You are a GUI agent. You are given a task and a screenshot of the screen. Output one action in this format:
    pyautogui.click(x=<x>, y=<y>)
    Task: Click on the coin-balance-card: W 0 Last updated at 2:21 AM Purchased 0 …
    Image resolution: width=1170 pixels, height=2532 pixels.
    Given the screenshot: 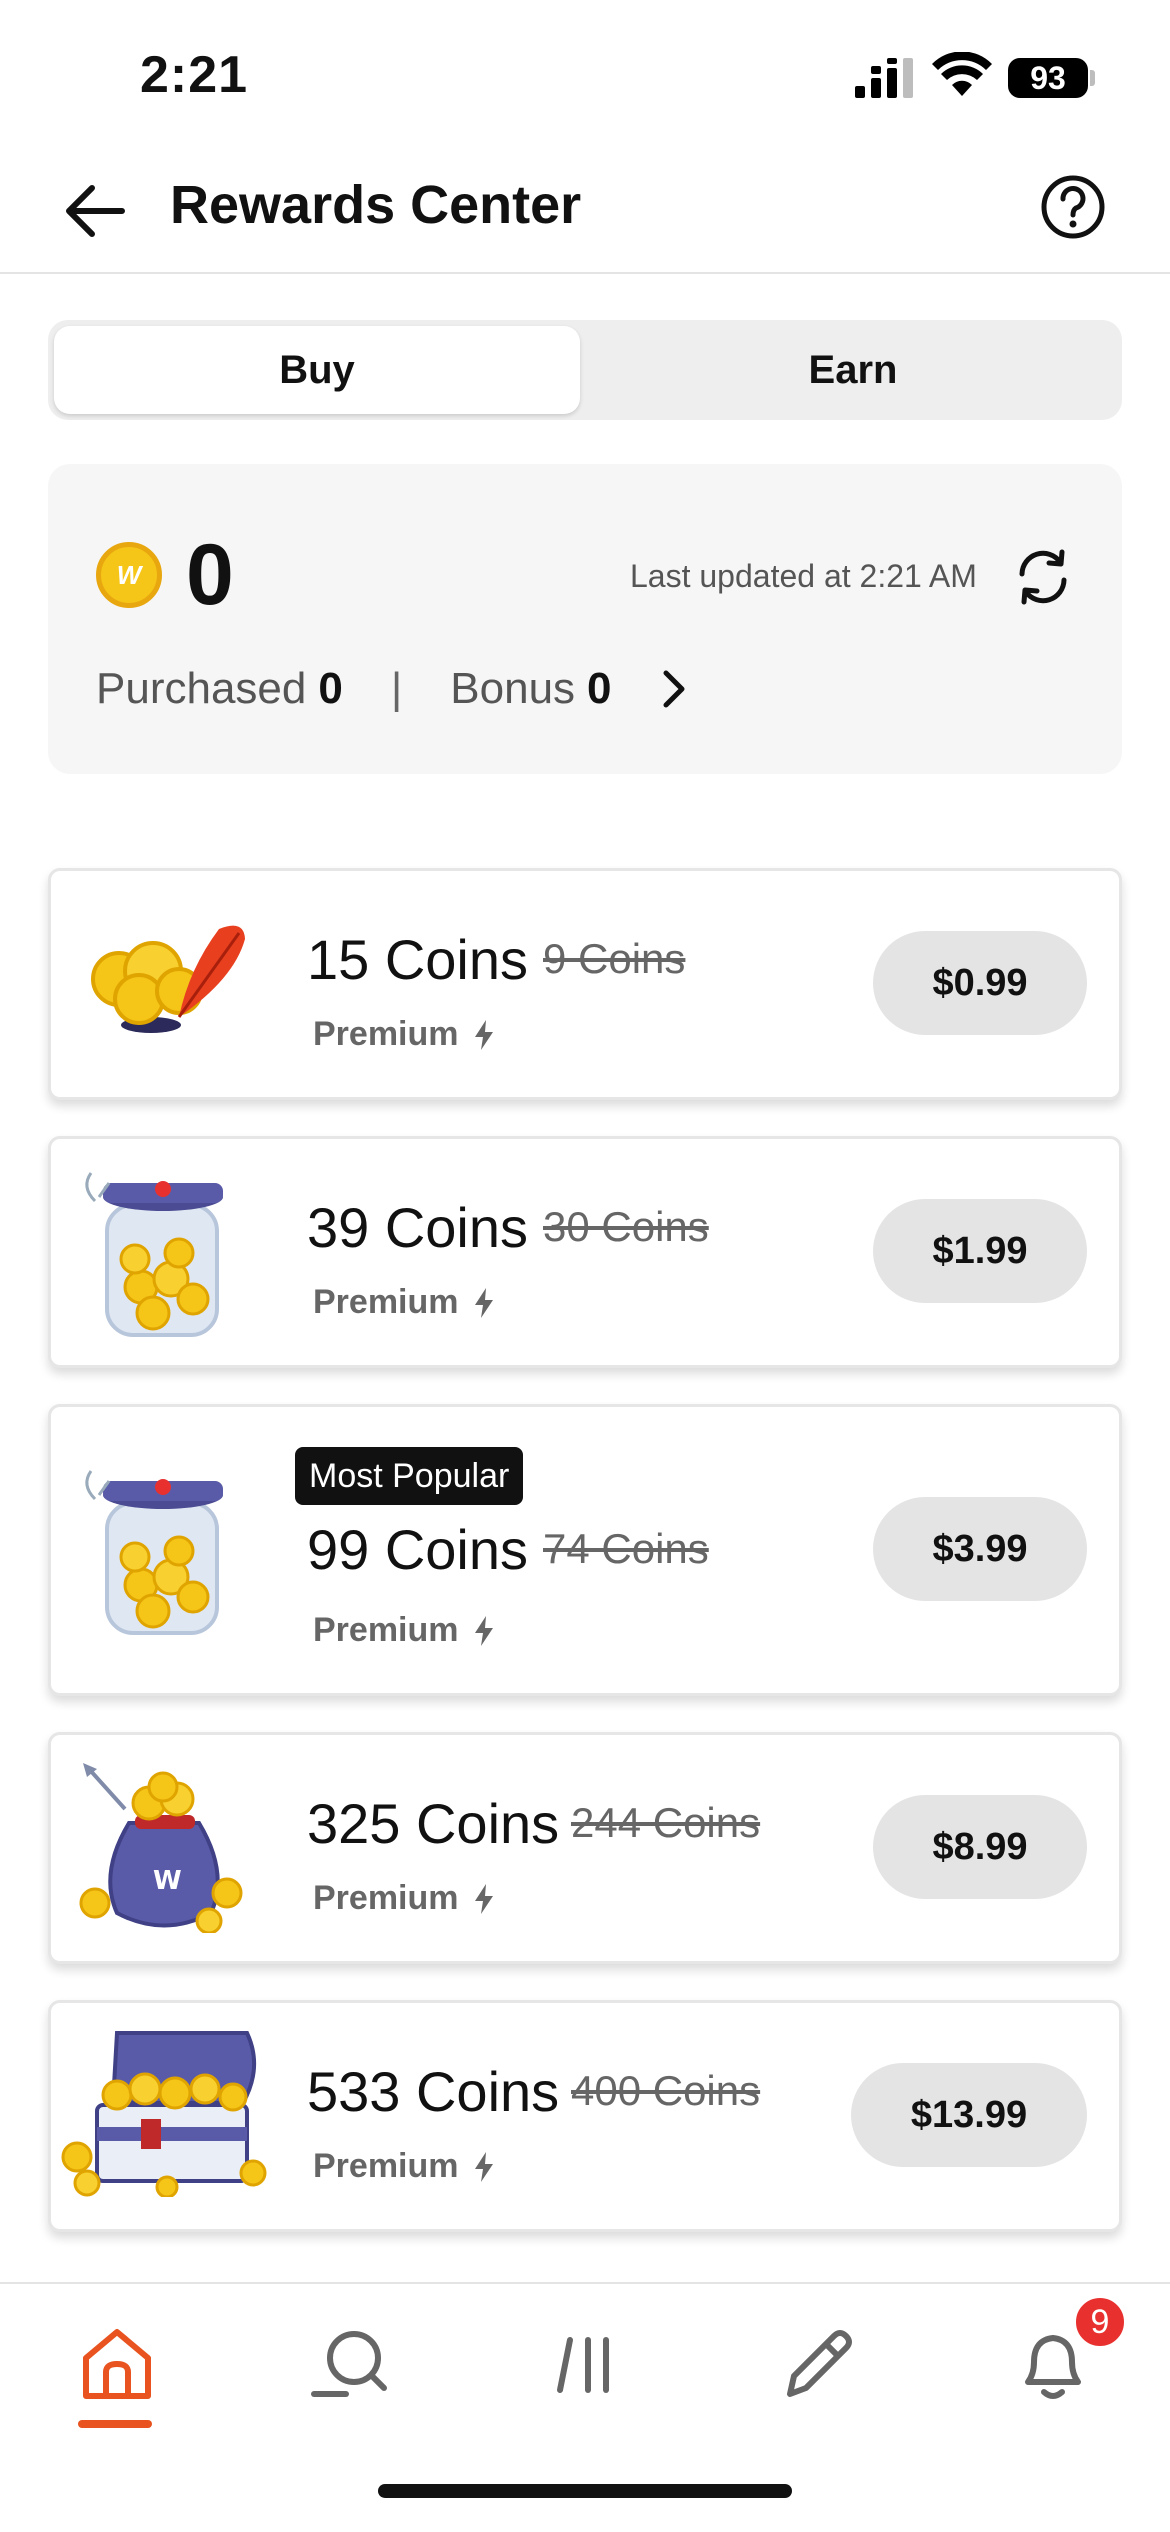 What is the action you would take?
    pyautogui.click(x=585, y=619)
    